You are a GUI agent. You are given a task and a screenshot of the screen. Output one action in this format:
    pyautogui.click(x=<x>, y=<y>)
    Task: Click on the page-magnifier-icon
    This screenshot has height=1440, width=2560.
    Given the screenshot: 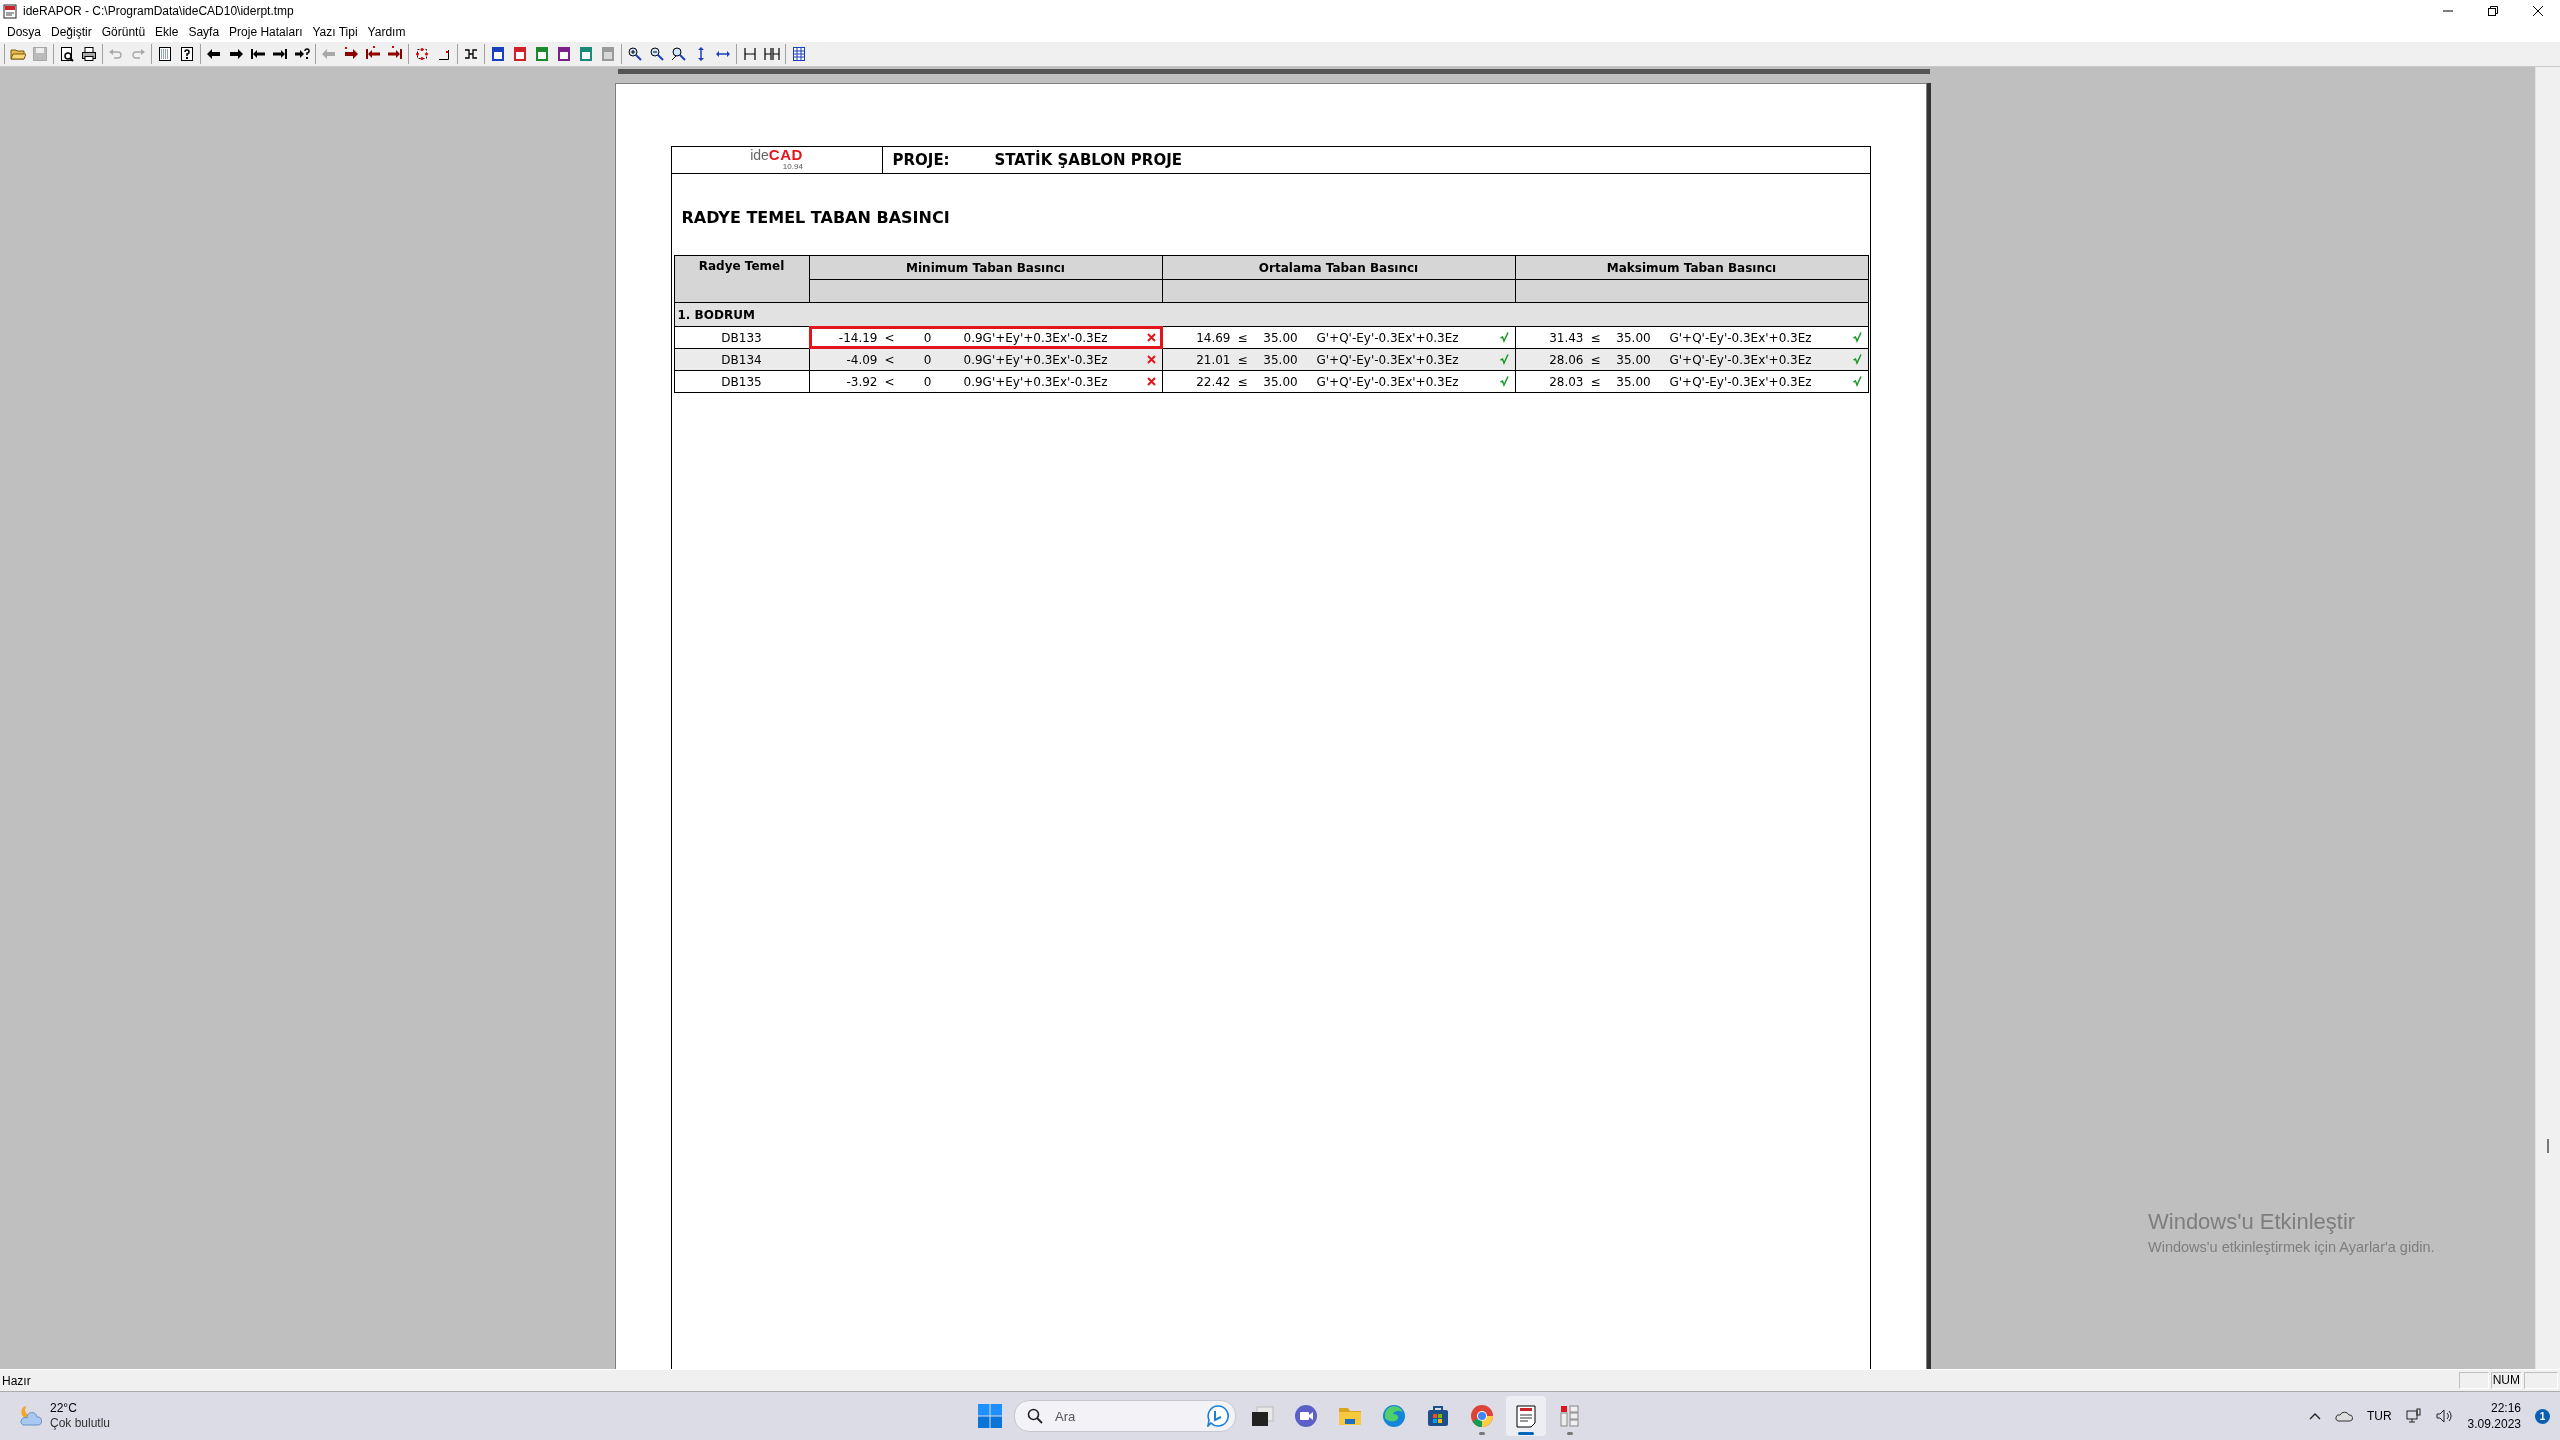 What is the action you would take?
    pyautogui.click(x=67, y=54)
    